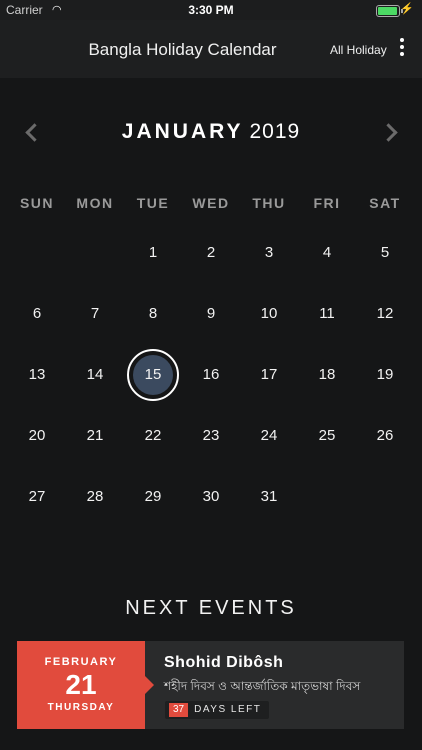 The height and width of the screenshot is (750, 422). I want to click on weekday-label: SUN, so click(37, 203).